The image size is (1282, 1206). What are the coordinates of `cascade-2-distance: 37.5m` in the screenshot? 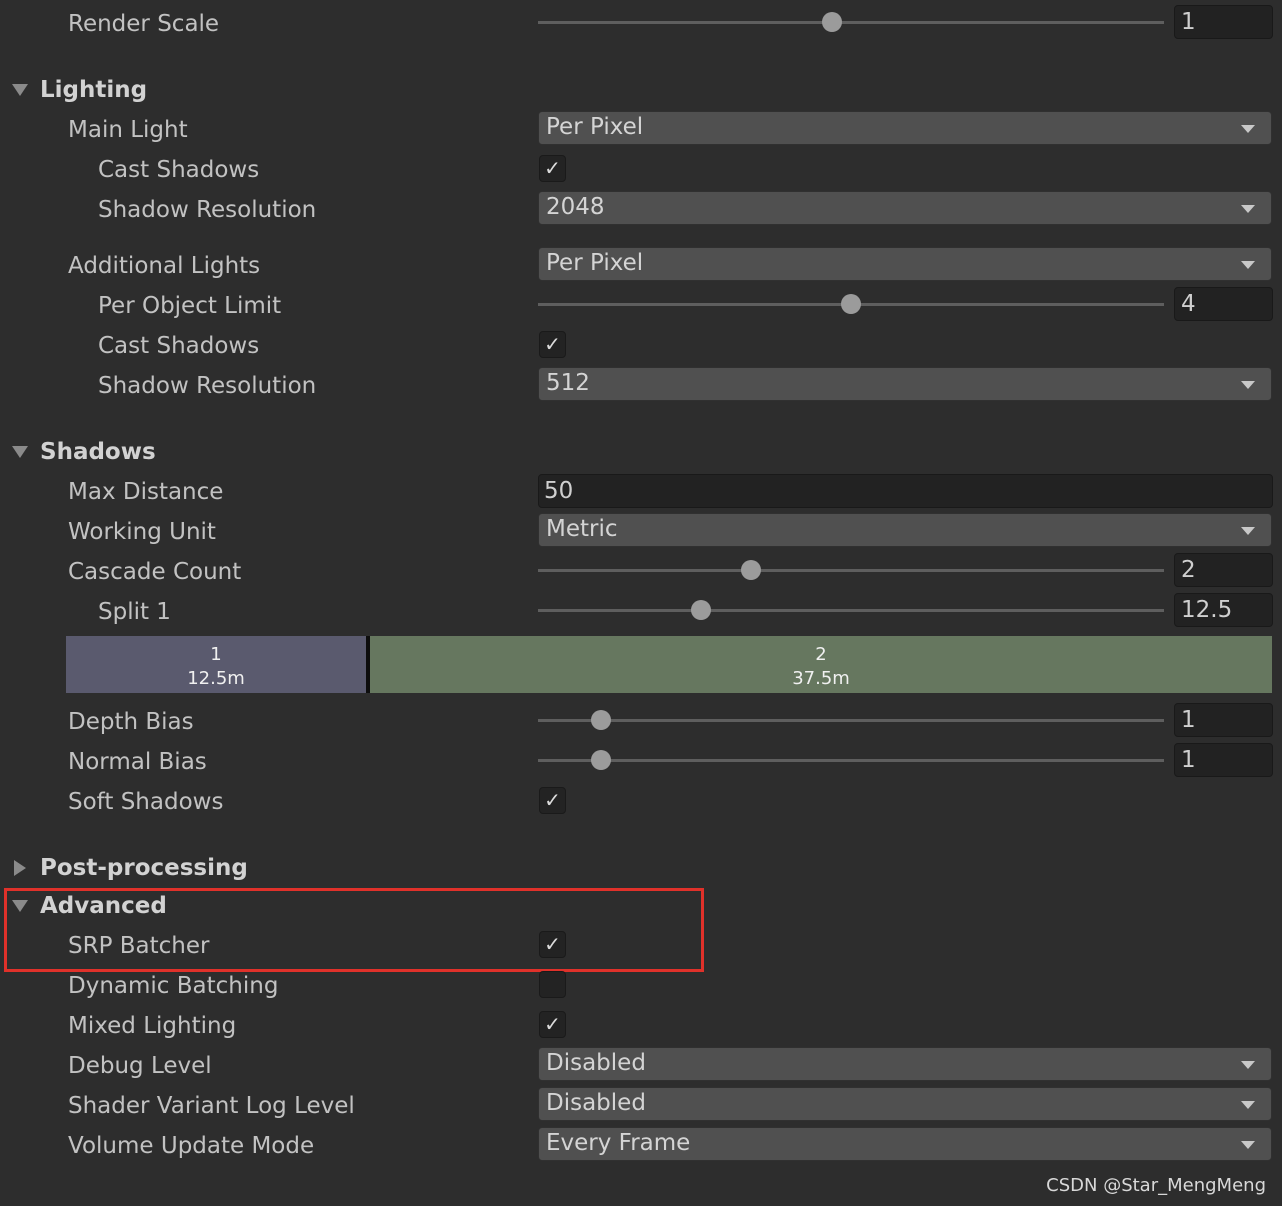 It's located at (821, 678).